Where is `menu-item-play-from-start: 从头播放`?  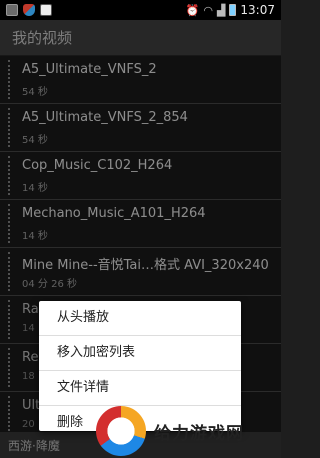
menu-item-play-from-start: 从头播放 is located at coordinates (140, 318).